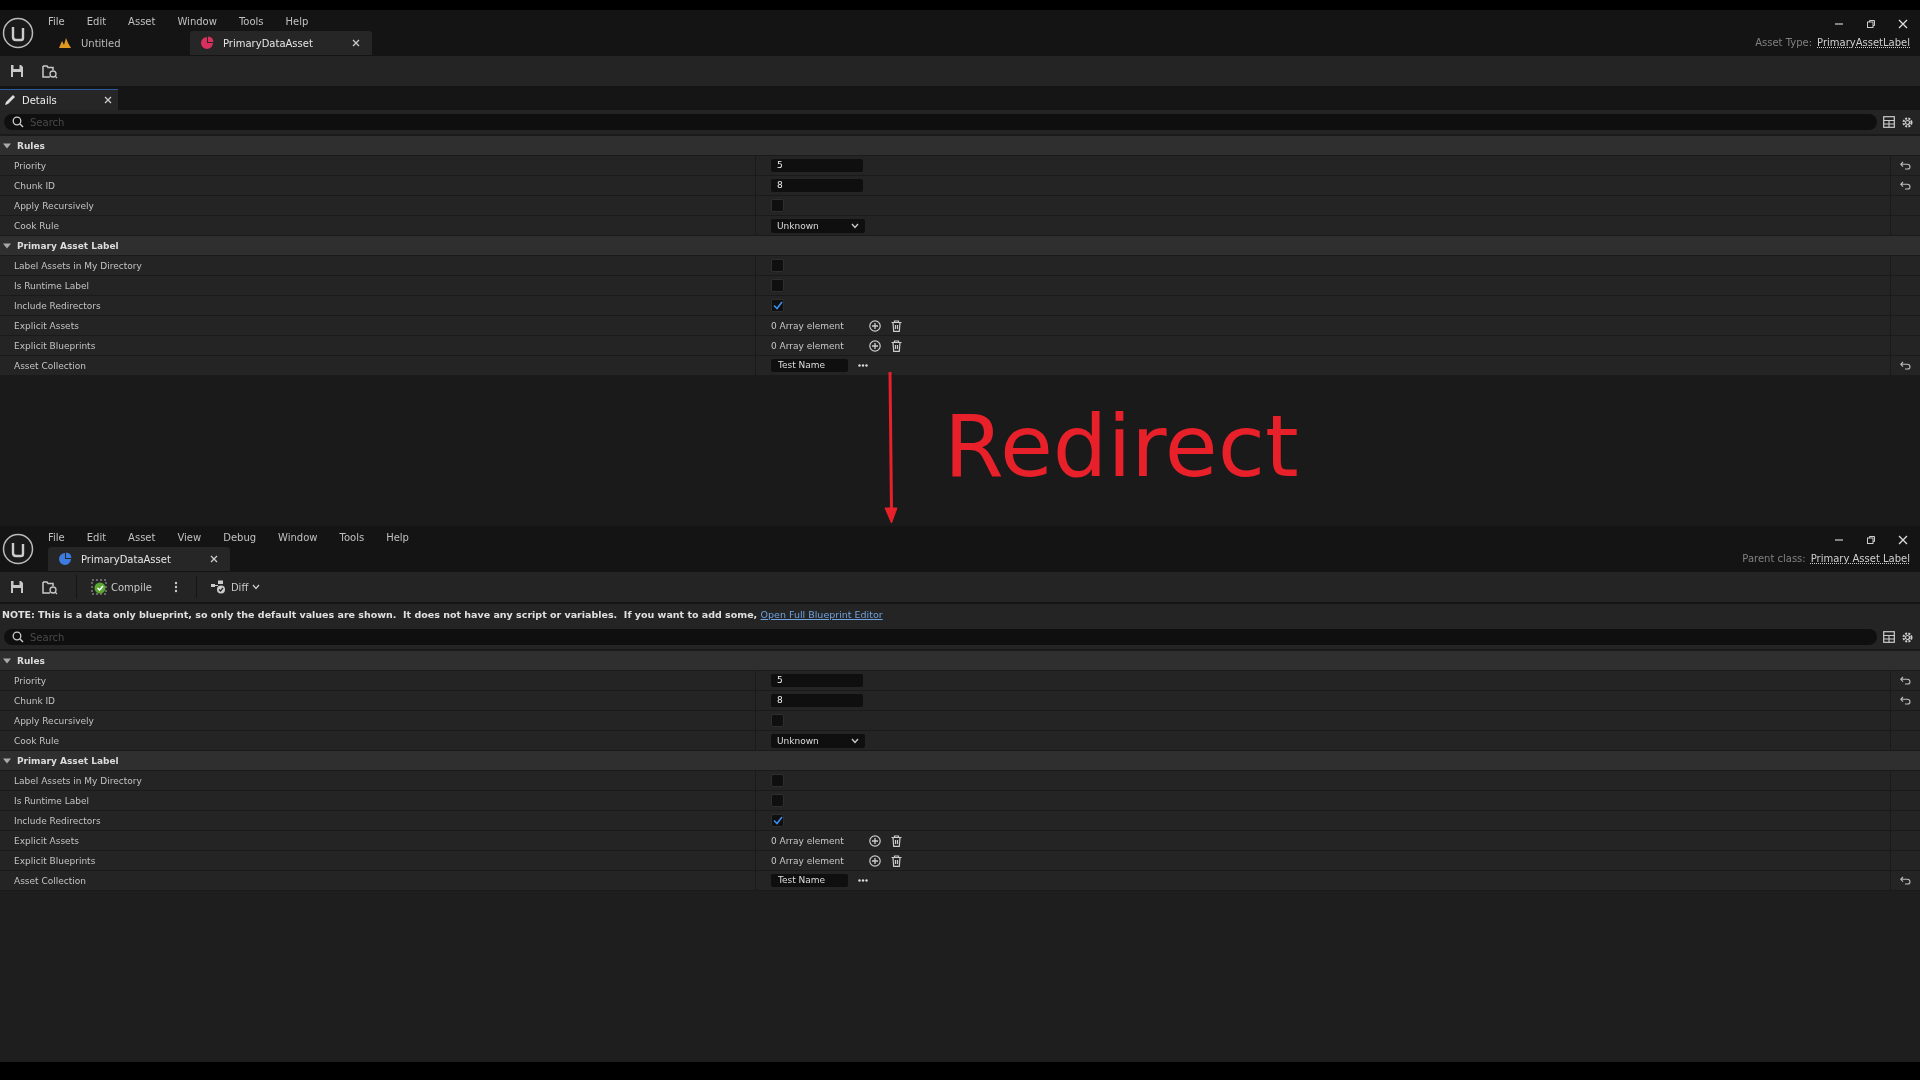  What do you see at coordinates (218, 587) in the screenshot?
I see `diff-icon` at bounding box center [218, 587].